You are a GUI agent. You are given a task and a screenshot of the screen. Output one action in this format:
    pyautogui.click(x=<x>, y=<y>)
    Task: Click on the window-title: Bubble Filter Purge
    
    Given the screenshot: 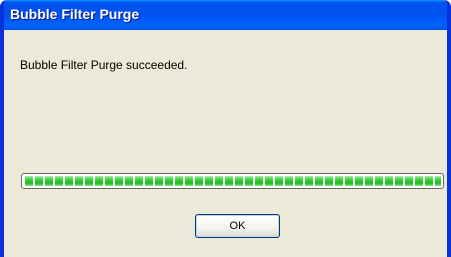 What is the action you would take?
    pyautogui.click(x=75, y=14)
    